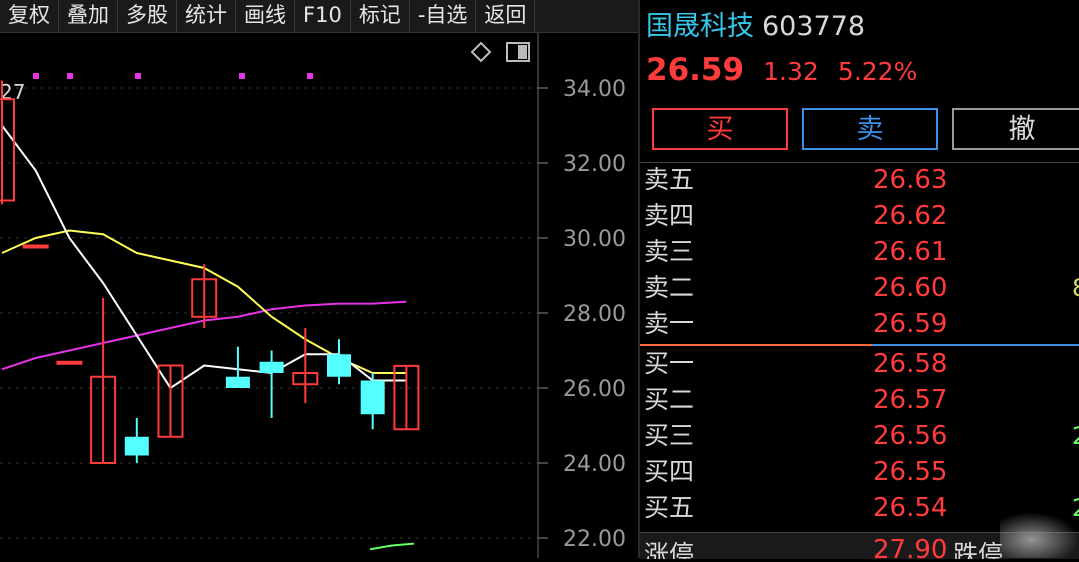 This screenshot has width=1079, height=562. Describe the element at coordinates (669, 179) in the screenshot. I see `ask-label: 卖五` at that location.